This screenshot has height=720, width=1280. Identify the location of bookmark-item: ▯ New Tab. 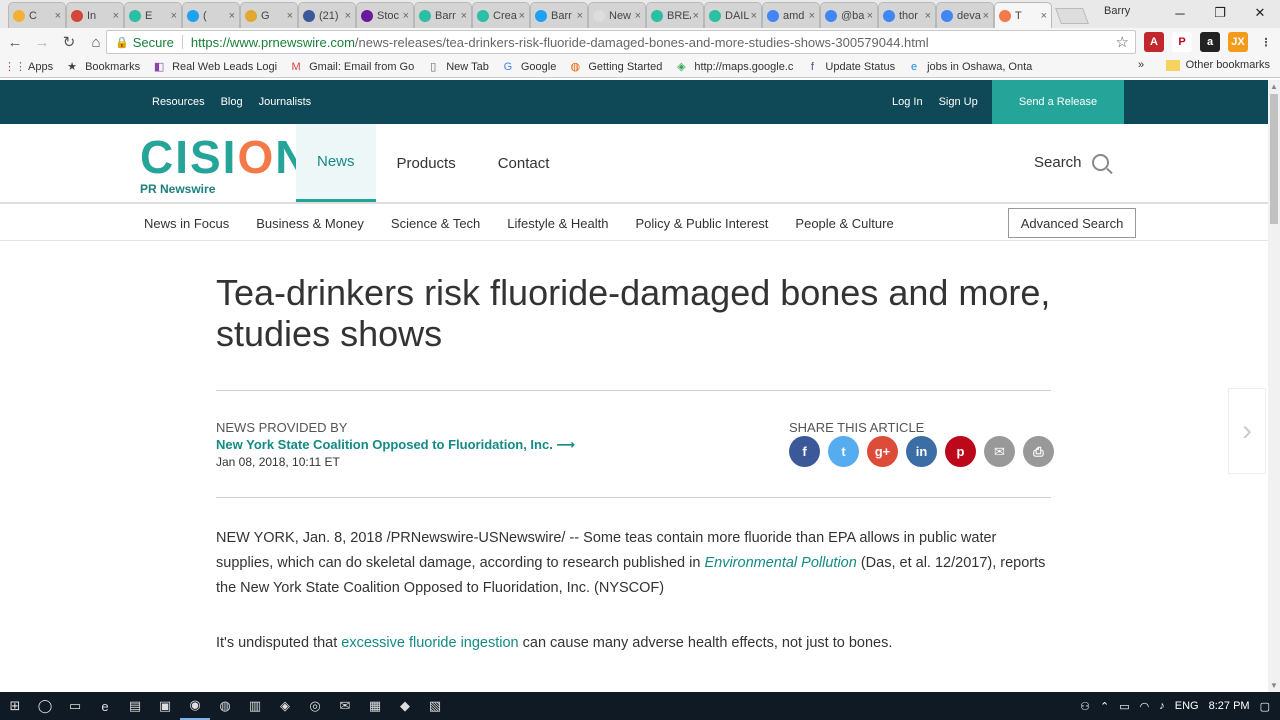
(457, 67).